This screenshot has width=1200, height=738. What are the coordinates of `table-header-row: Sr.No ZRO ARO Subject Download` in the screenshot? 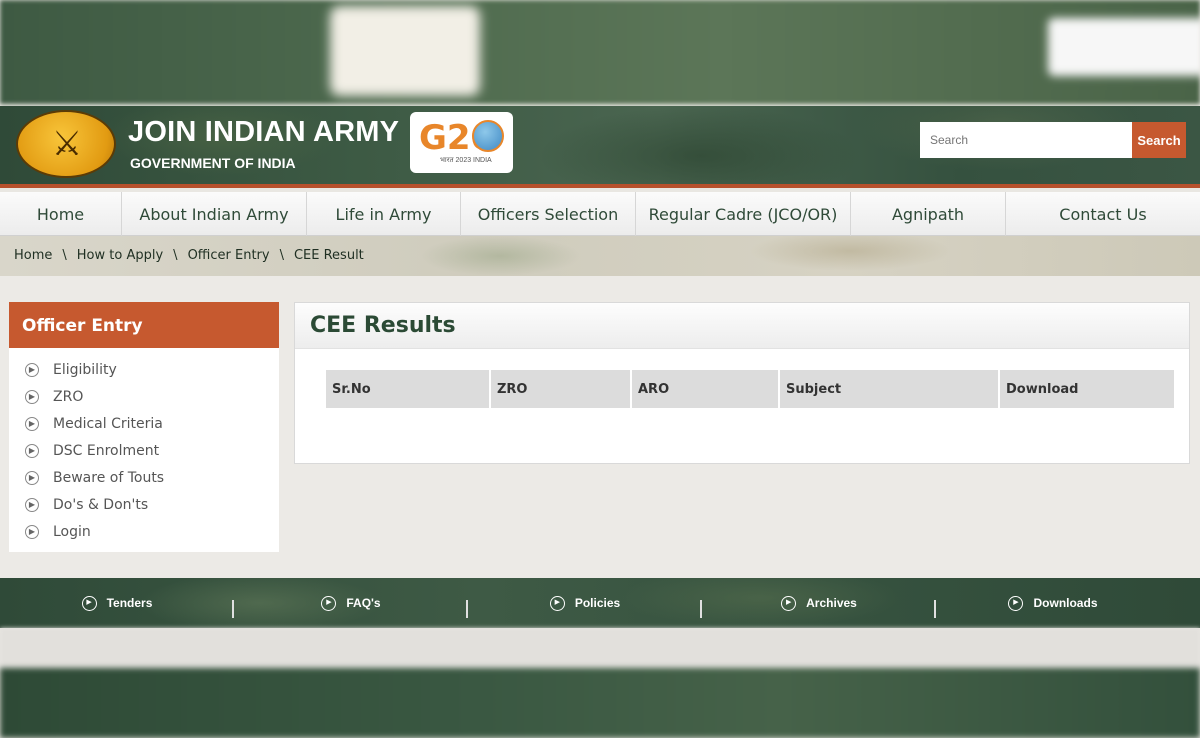 It's located at (750, 389).